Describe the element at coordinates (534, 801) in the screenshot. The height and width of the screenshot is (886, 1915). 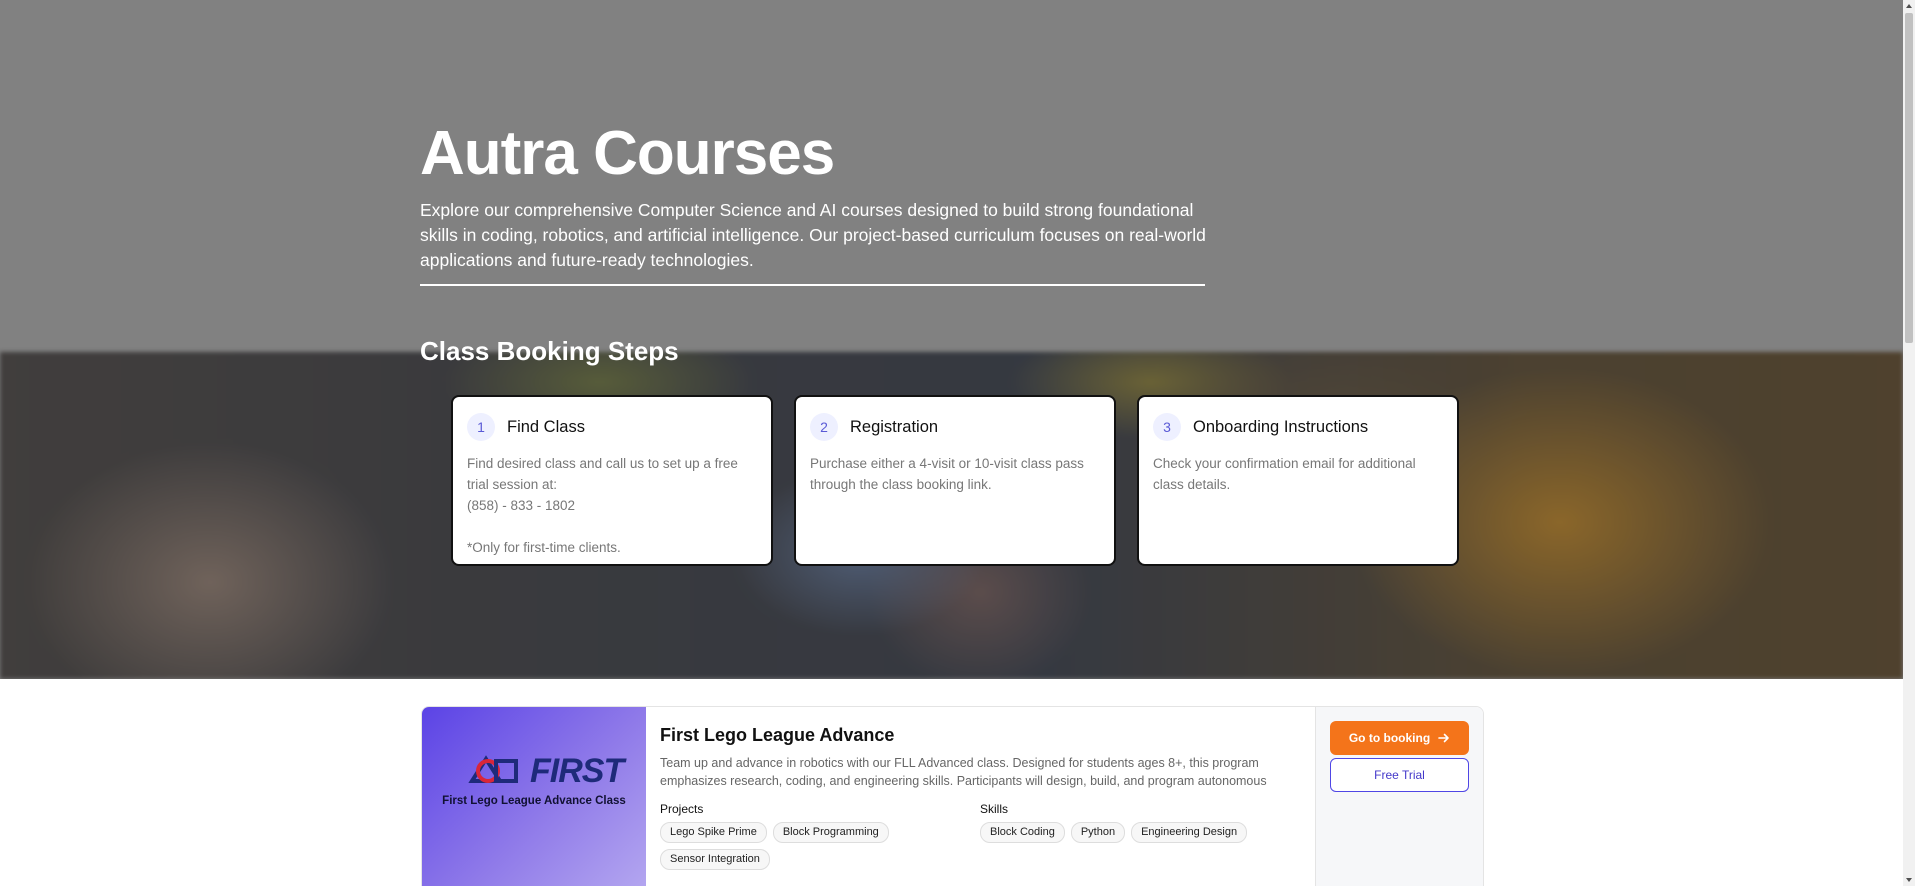
I see `course-image-caption: First Lego League Advance Class` at that location.